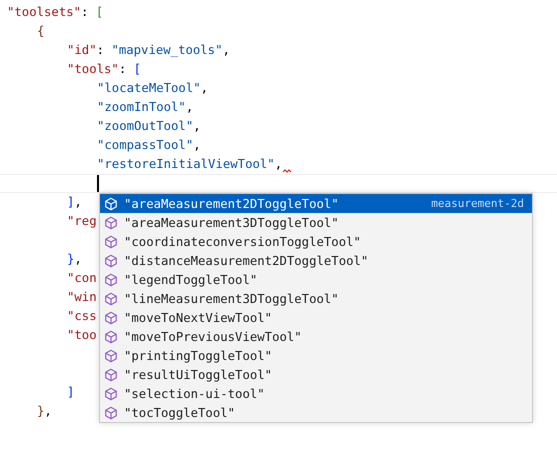 This screenshot has width=557, height=464. I want to click on suggestion-item: "printingToggleTool", so click(316, 355).